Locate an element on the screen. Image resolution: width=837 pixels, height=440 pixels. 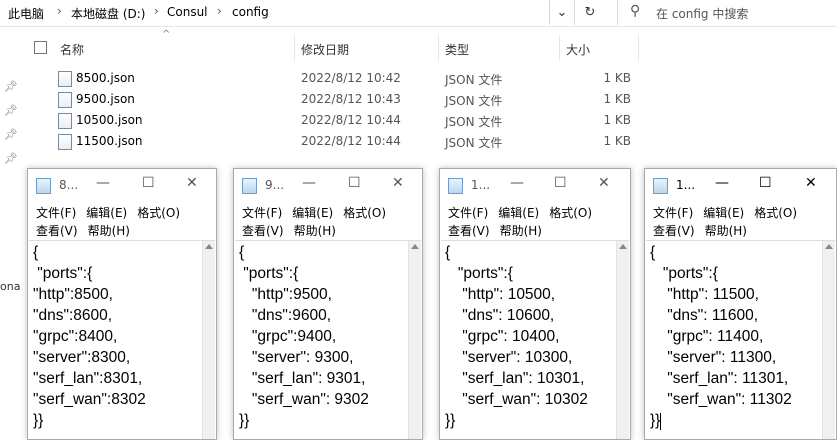
column-header: ^ 名称 修改日期 类型 大小 is located at coordinates (418, 45).